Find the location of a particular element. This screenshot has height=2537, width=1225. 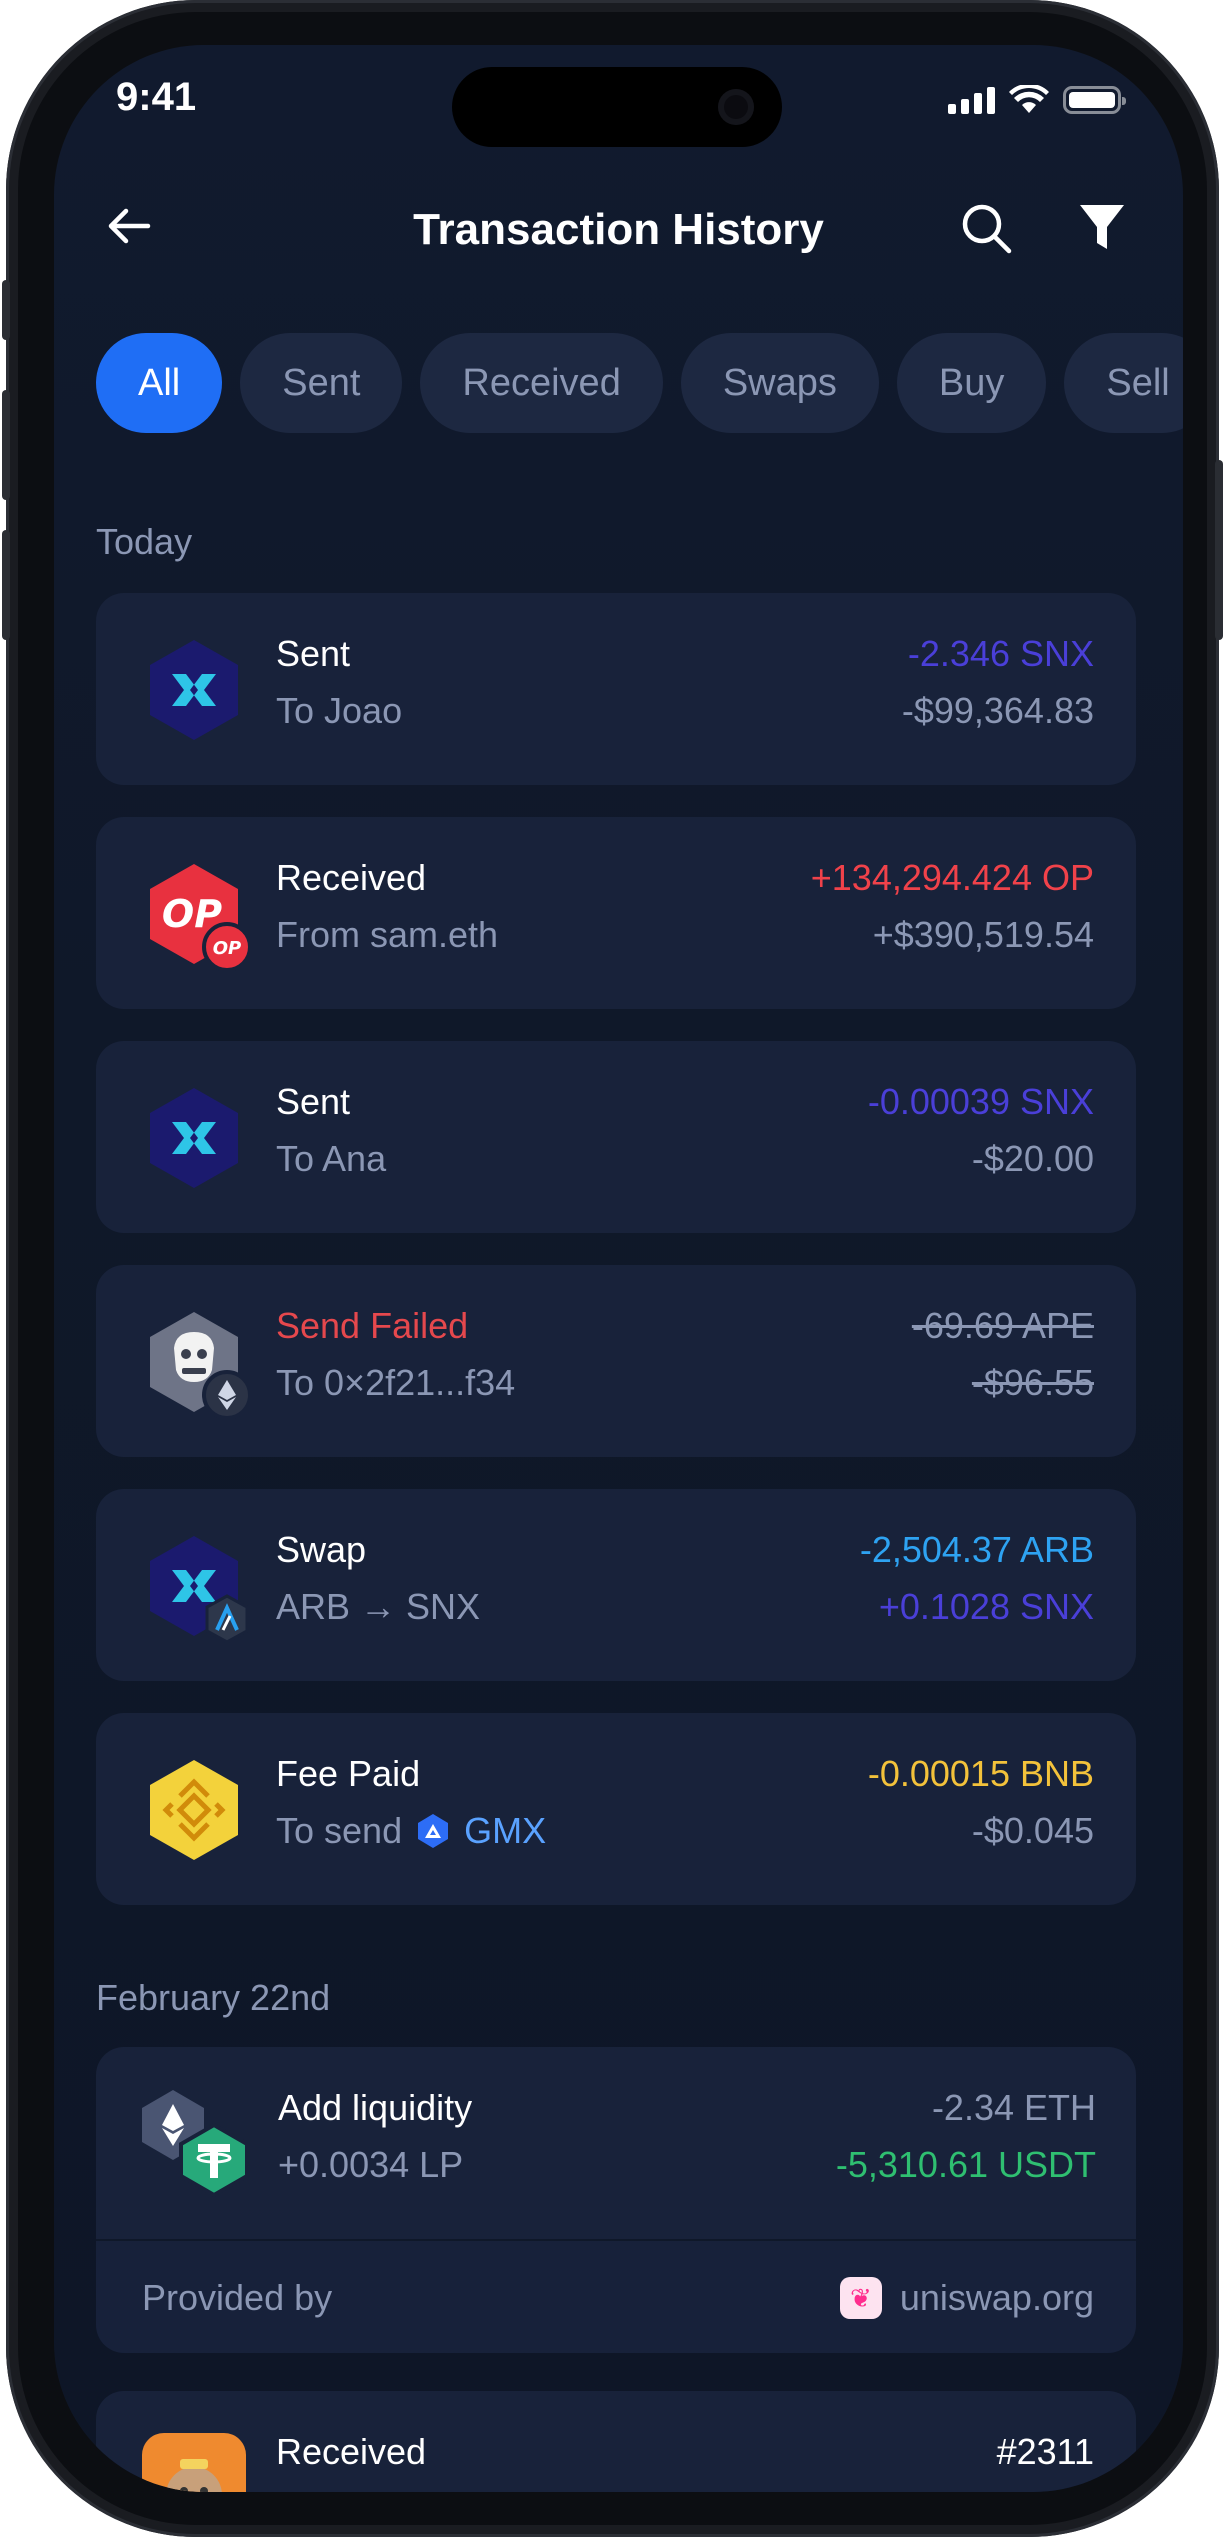

transaction-subtitle: To send GMX is located at coordinates (411, 1831).